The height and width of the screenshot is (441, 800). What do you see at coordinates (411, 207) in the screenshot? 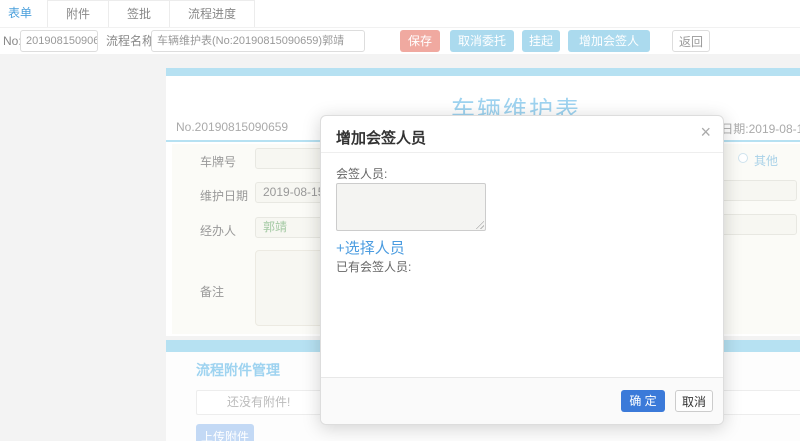
I see `countersign-person-textarea` at bounding box center [411, 207].